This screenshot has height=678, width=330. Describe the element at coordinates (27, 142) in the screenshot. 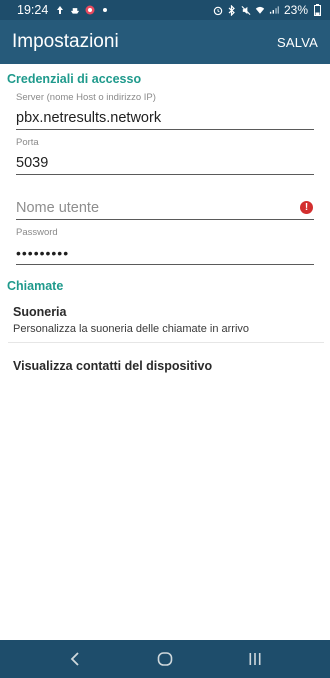

I see `port-label: Porta` at that location.